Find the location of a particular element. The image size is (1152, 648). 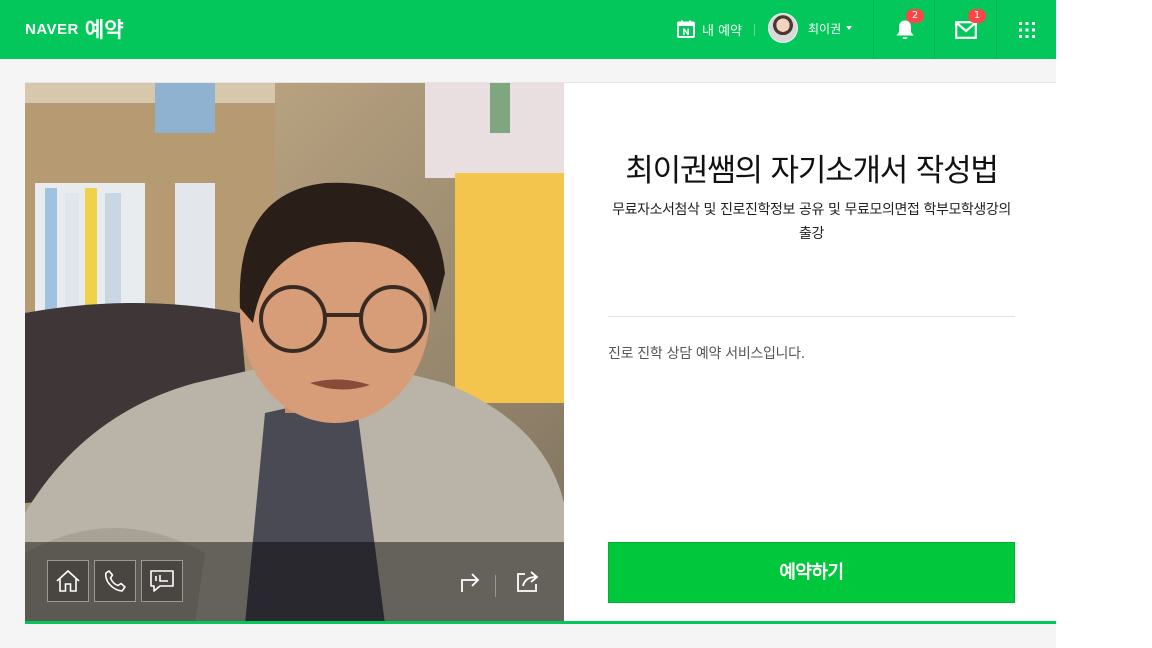

business-title: 최이권쌤의 자기소개서 작성법 is located at coordinates (812, 171).